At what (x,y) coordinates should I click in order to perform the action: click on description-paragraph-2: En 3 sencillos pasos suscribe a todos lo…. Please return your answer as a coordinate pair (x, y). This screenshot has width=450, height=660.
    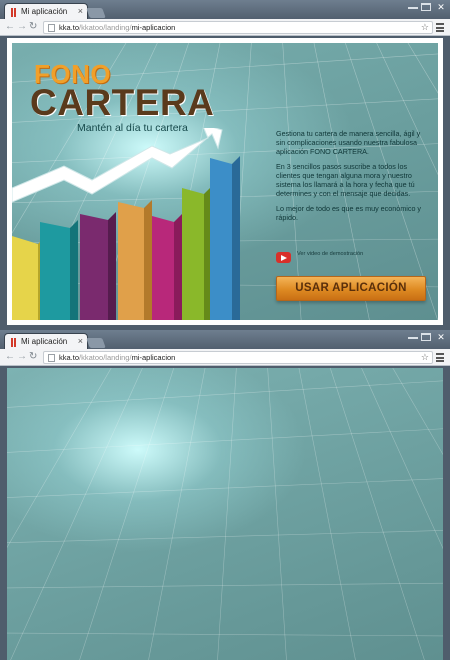
    Looking at the image, I should click on (345, 180).